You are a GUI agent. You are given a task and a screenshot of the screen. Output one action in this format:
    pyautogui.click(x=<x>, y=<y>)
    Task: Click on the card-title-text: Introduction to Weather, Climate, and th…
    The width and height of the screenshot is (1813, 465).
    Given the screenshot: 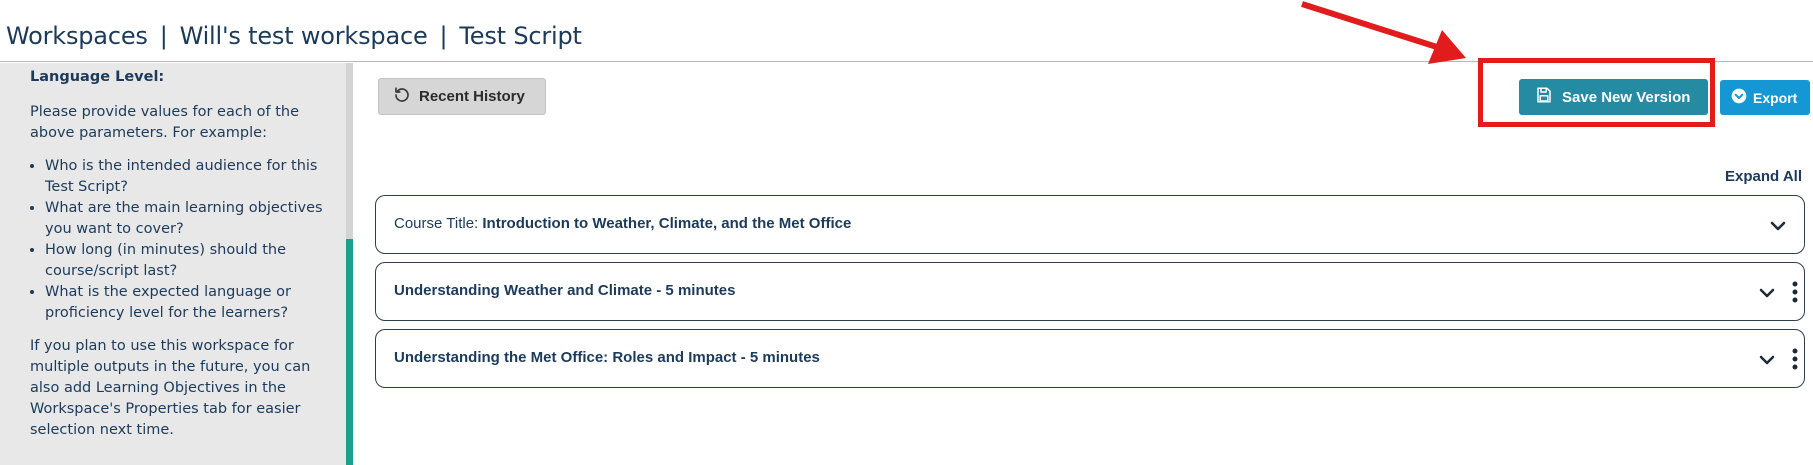 What is the action you would take?
    pyautogui.click(x=667, y=223)
    